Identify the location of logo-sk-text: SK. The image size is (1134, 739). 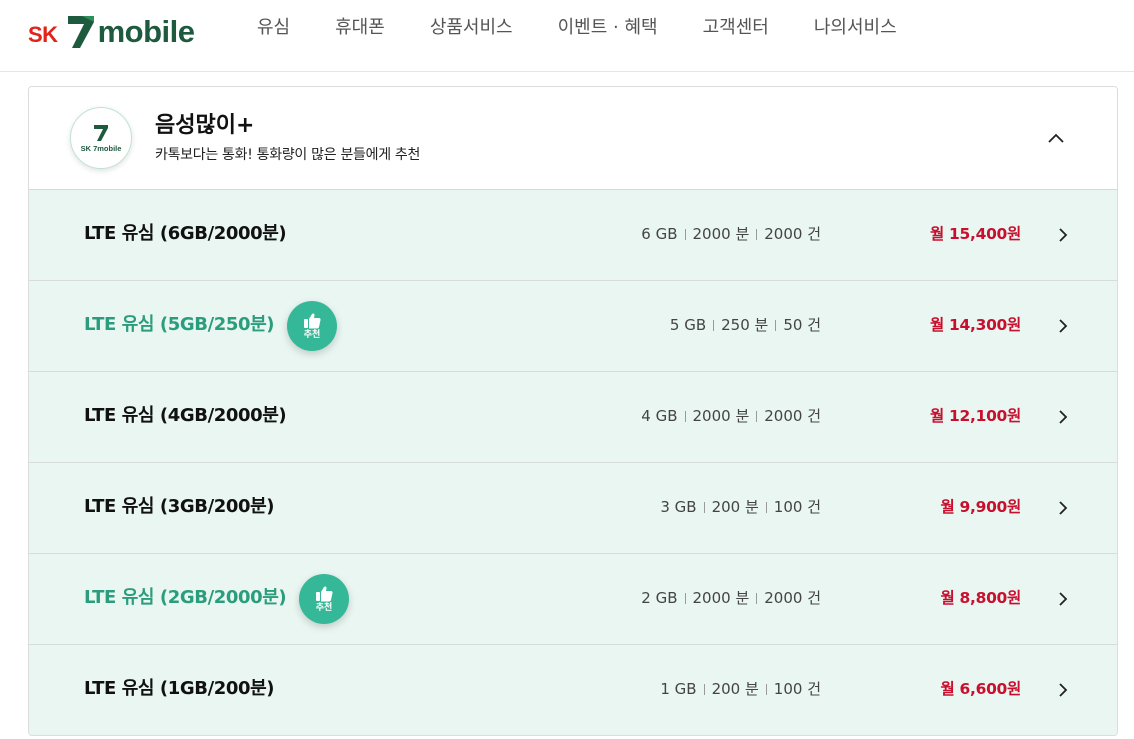
(43, 34).